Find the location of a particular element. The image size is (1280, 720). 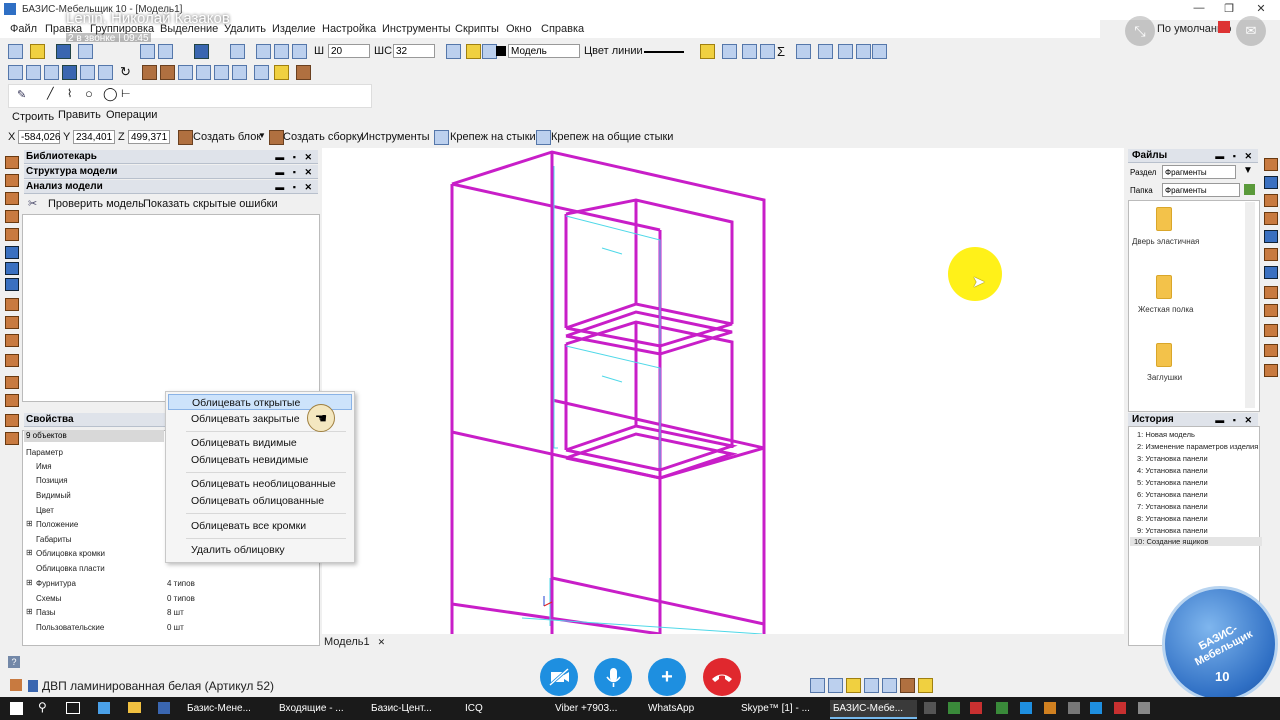

polar-icon is located at coordinates (871, 685).